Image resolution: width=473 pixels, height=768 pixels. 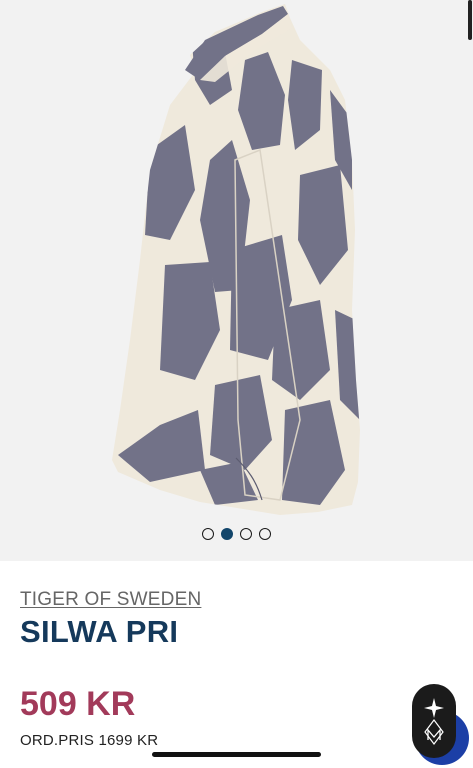 I want to click on diamond-crest-icon, so click(x=434, y=721).